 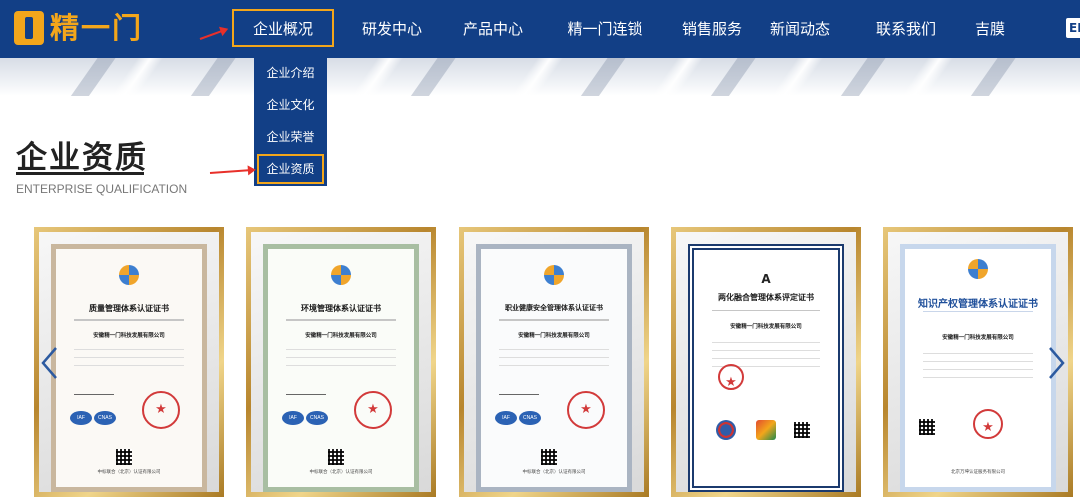 I want to click on dropdown-item-culture: 企业文化, so click(x=290, y=105).